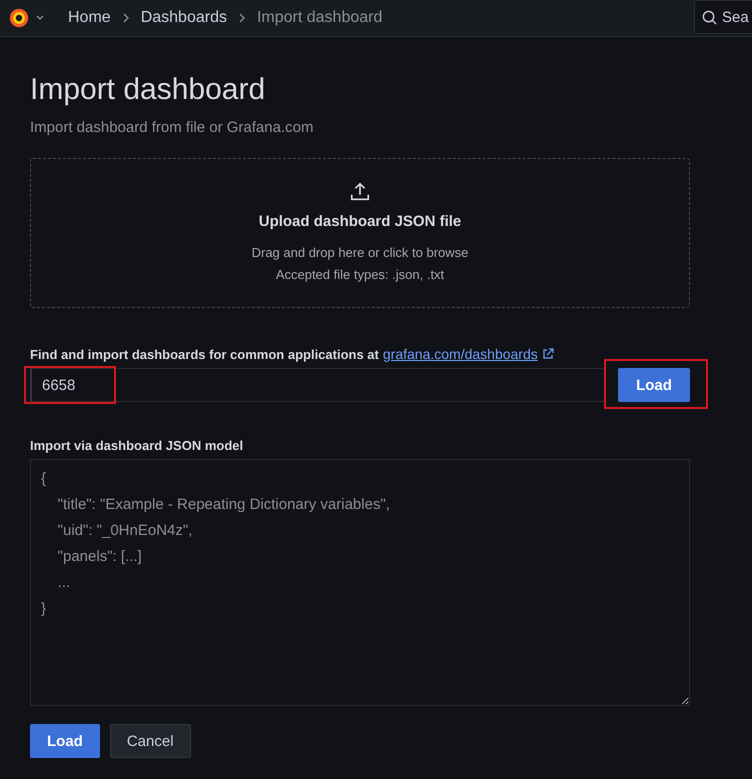 The height and width of the screenshot is (779, 752). I want to click on logo-icon, so click(19, 18).